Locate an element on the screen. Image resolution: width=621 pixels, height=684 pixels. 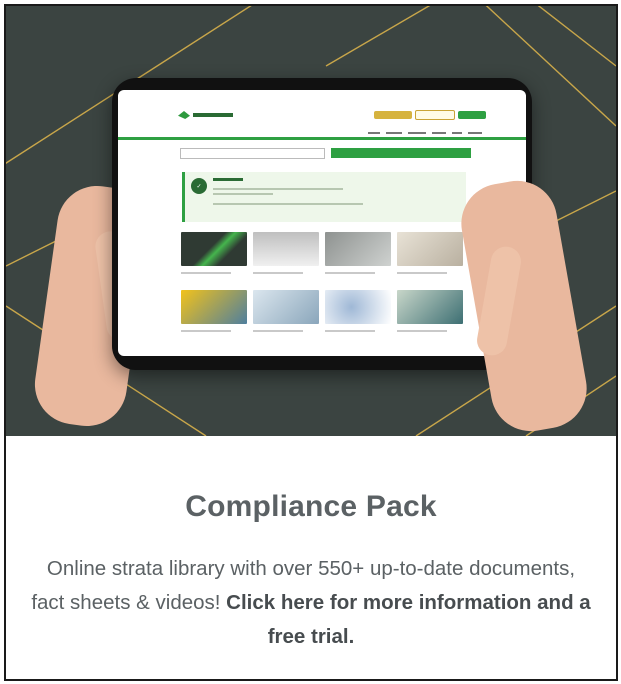
promo-title: Compliance Pack is located at coordinates (311, 506).